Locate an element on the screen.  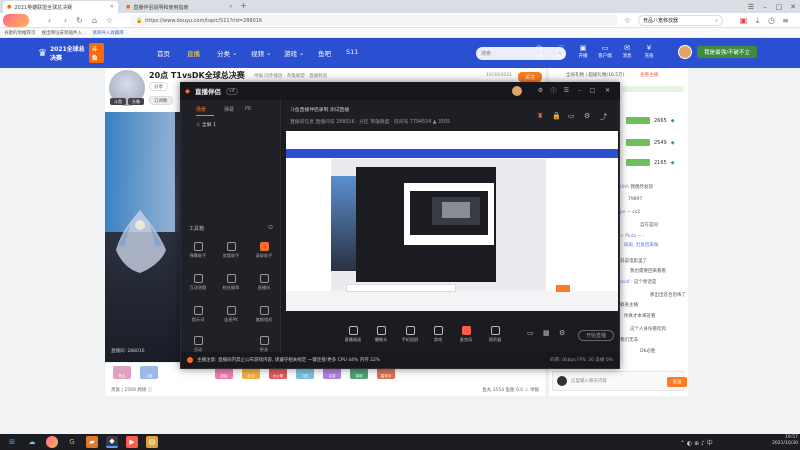
live-room-title: 斗鱼直播伴侣录制 测试直播 is located at coordinates (319, 109).